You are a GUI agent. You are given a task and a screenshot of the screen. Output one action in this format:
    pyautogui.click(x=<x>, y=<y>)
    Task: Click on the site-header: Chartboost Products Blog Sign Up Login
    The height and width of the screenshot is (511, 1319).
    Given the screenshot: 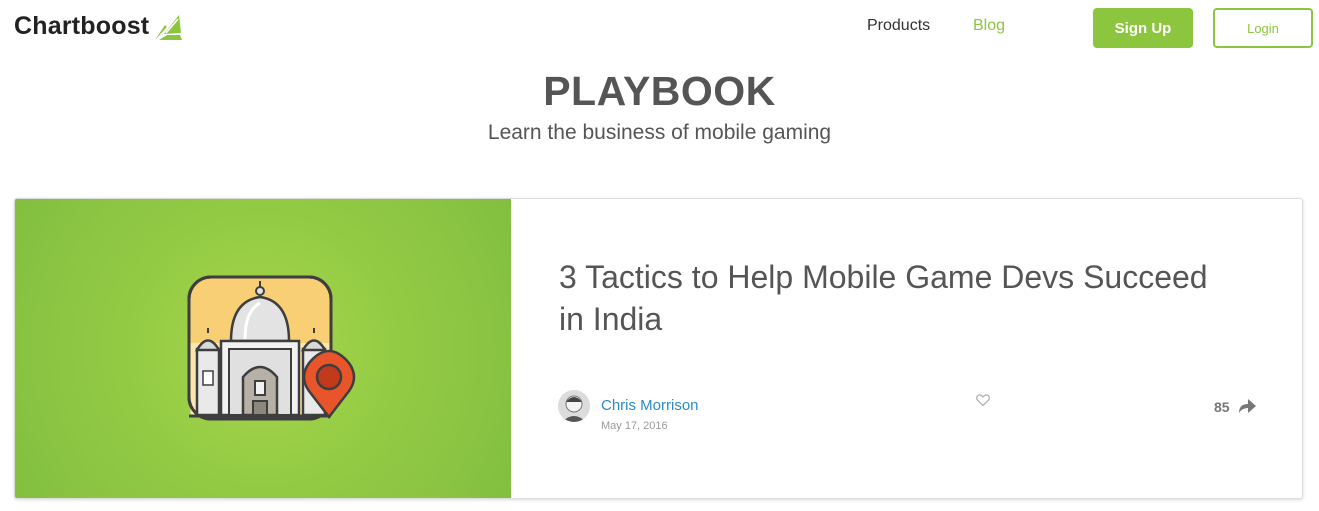 What is the action you would take?
    pyautogui.click(x=659, y=30)
    